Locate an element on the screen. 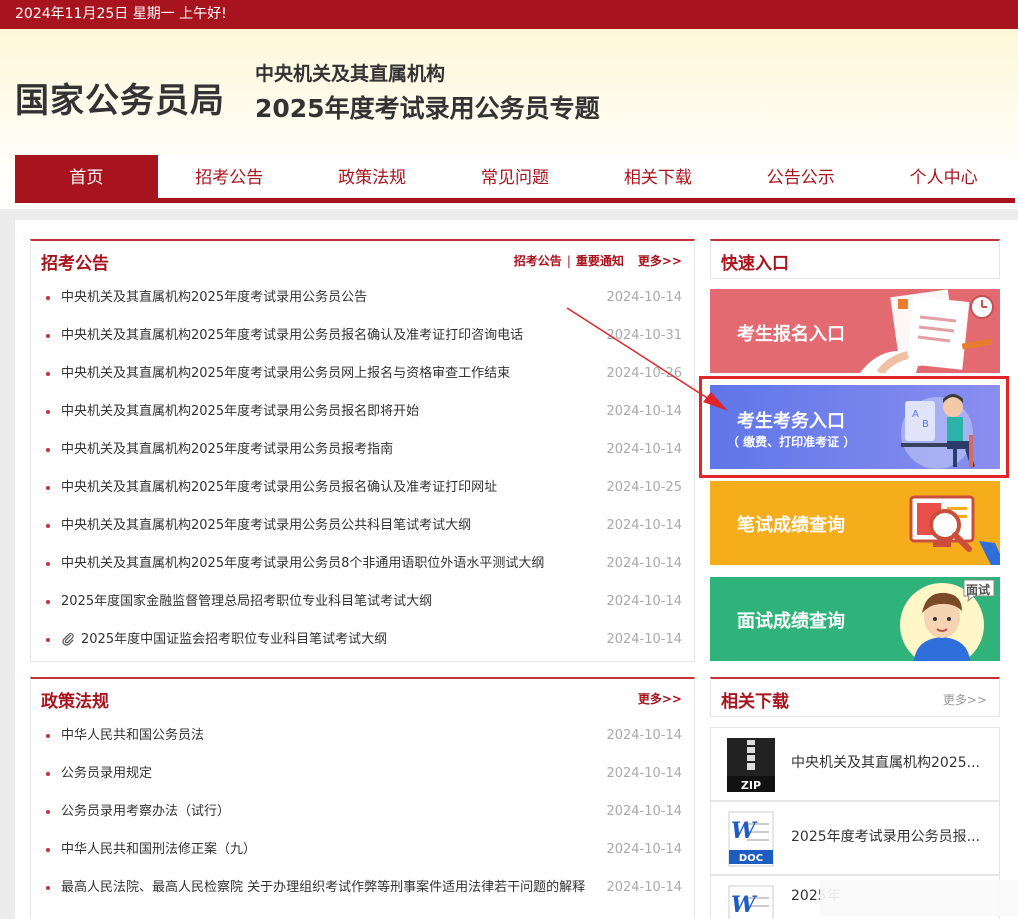 This screenshot has height=919, width=1018. announcements-header: 招考公告 招考公告 | 重要通知 更多>> is located at coordinates (362, 260).